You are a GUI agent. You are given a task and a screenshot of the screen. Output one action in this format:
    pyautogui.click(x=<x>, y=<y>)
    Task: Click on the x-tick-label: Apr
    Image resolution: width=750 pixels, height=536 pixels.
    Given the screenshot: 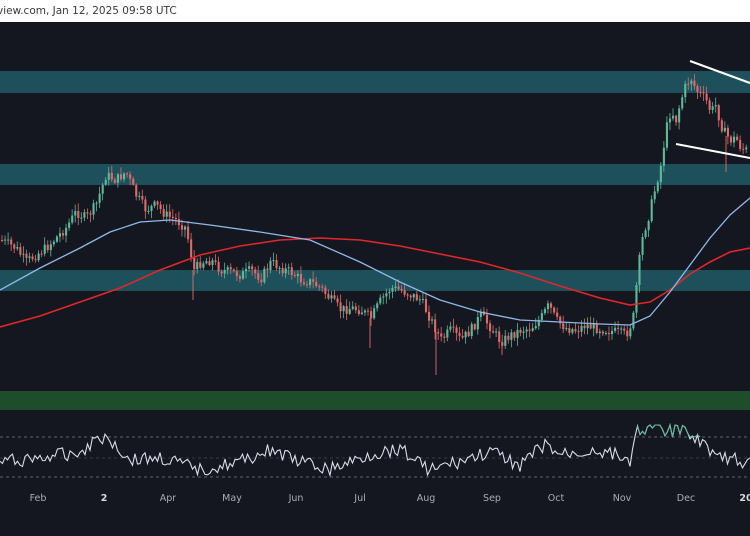 What is the action you would take?
    pyautogui.click(x=168, y=498)
    